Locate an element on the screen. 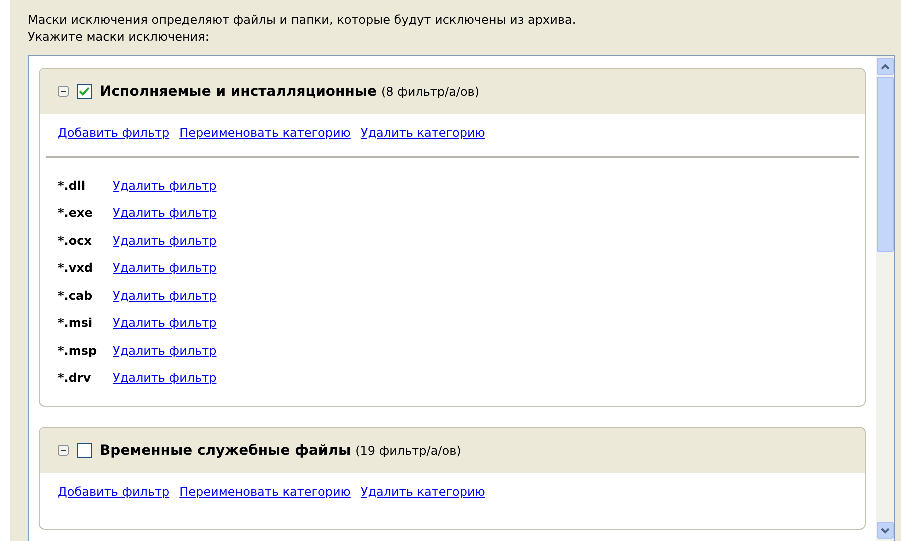  scroll-down-button is located at coordinates (885, 530).